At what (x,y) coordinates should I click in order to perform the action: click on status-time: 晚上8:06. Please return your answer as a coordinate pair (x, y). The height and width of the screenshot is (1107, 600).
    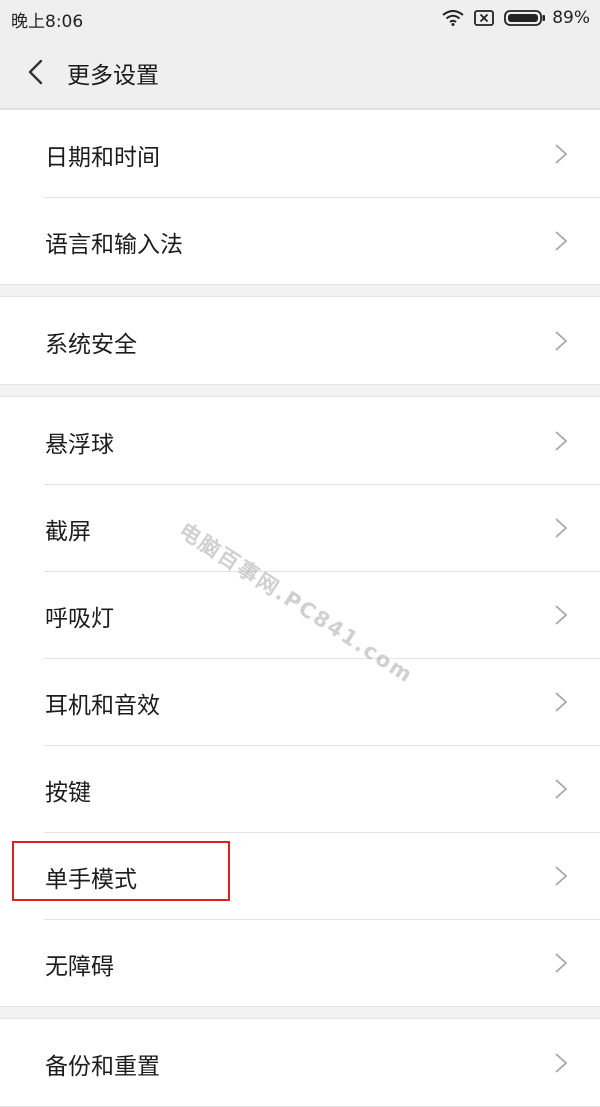
    Looking at the image, I should click on (47, 22).